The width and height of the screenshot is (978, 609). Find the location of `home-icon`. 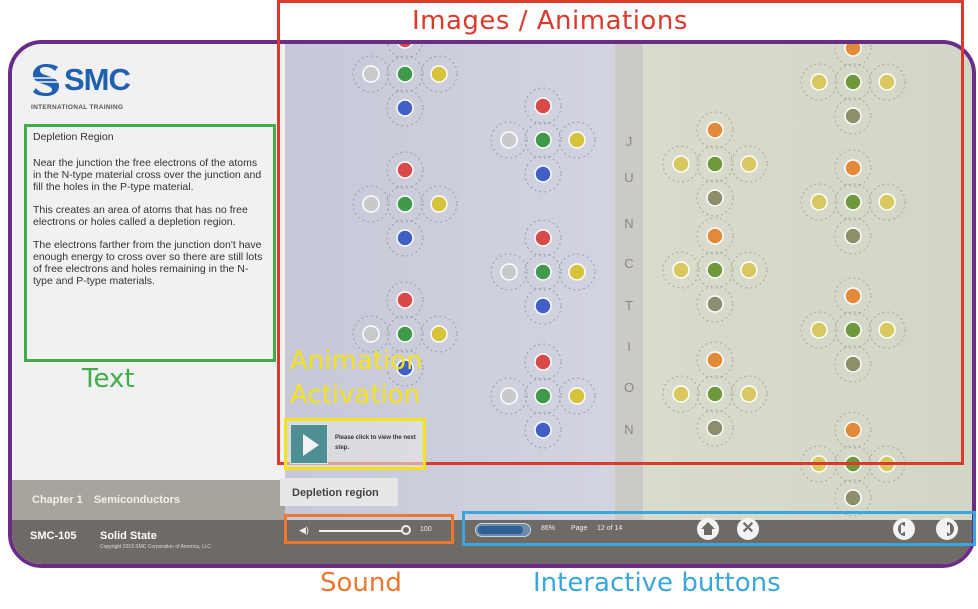

home-icon is located at coordinates (708, 525).